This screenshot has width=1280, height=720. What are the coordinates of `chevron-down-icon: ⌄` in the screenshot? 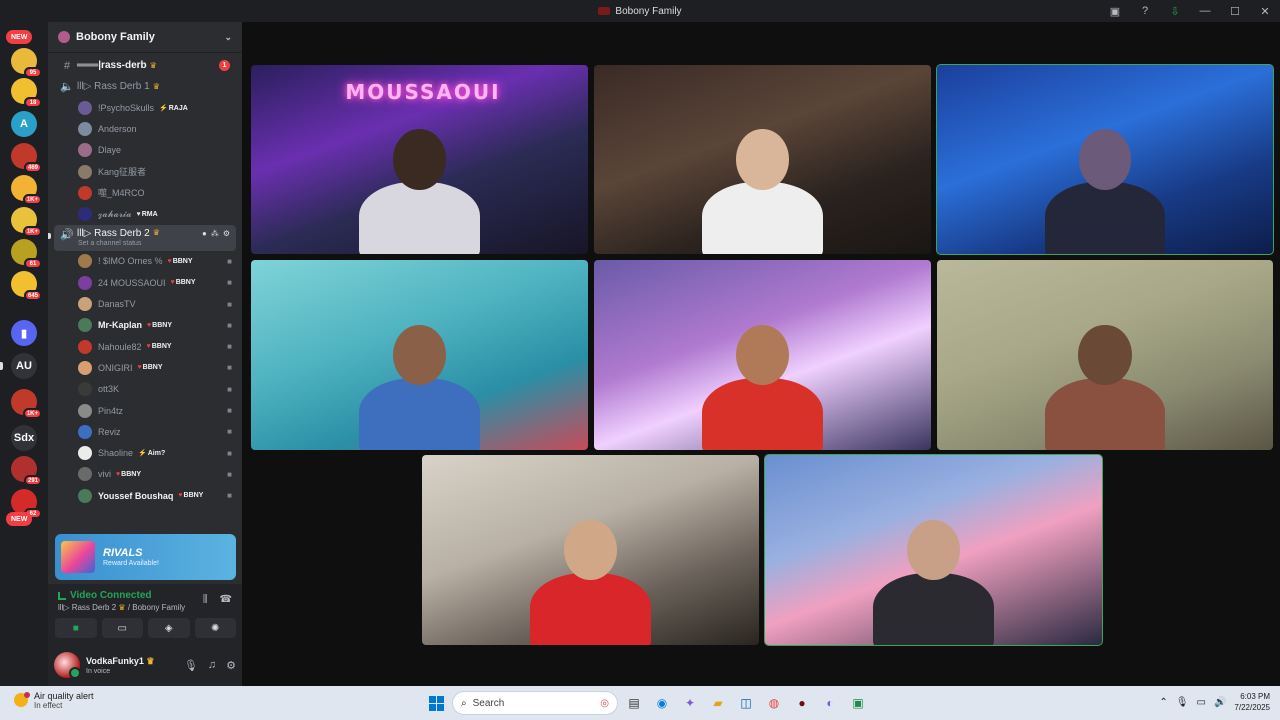 It's located at (228, 37).